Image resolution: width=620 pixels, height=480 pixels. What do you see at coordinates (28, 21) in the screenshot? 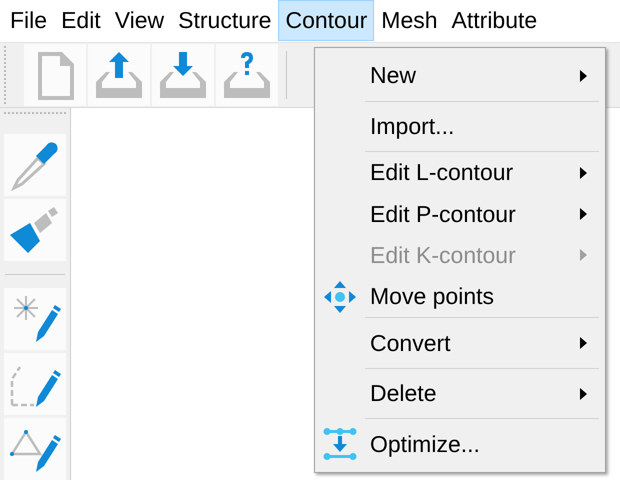
I see `menu-title: File` at bounding box center [28, 21].